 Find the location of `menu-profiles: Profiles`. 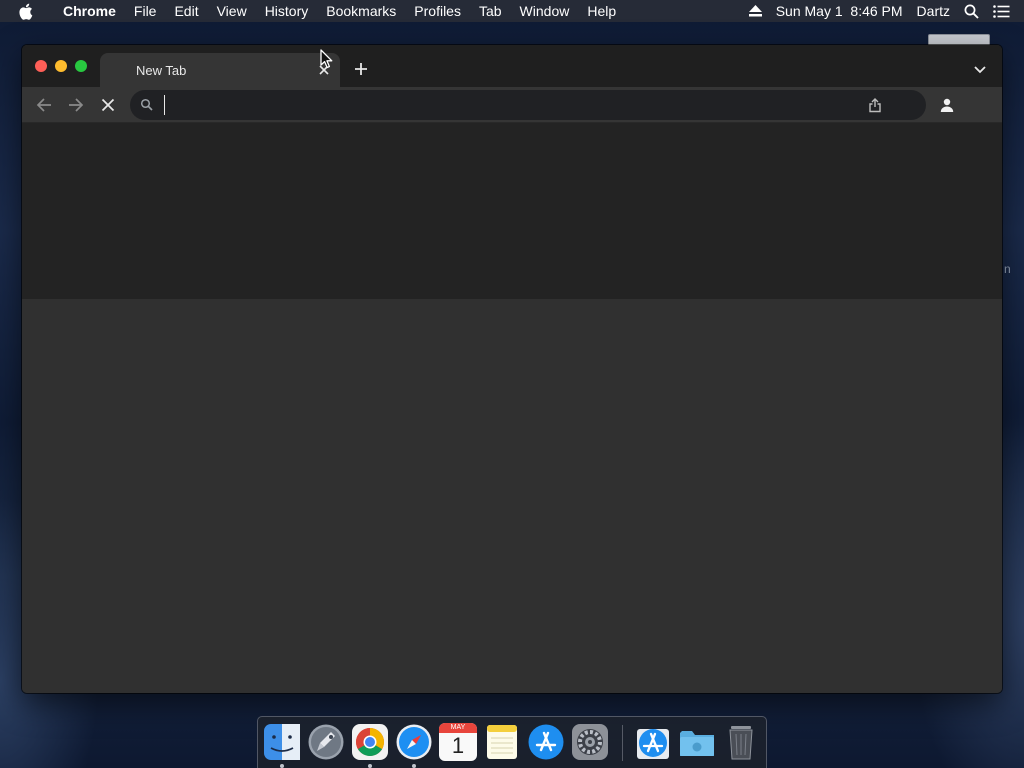

menu-profiles: Profiles is located at coordinates (437, 11).